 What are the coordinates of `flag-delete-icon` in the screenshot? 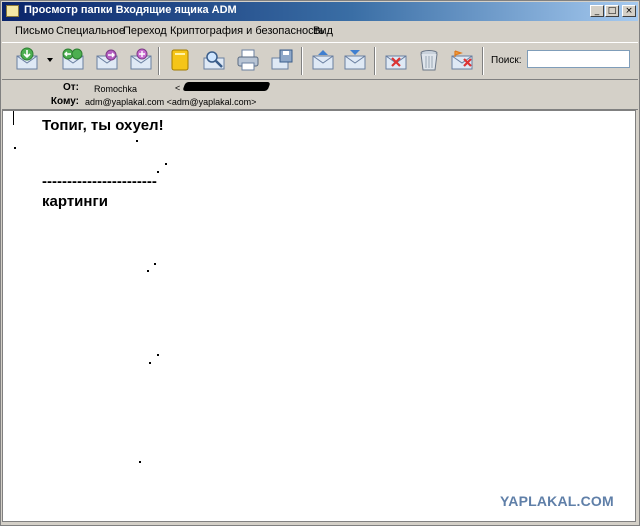 It's located at (462, 60).